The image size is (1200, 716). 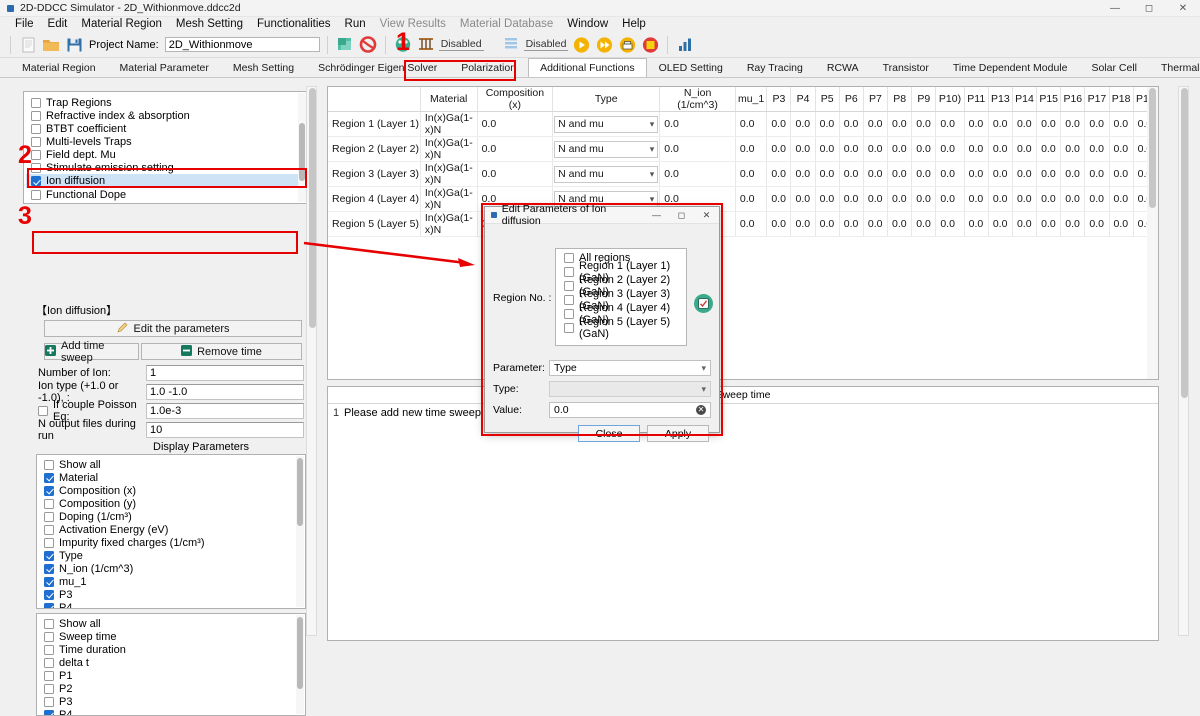 What do you see at coordinates (587, 67) in the screenshot?
I see `tab-additional-functions: Additional Functions` at bounding box center [587, 67].